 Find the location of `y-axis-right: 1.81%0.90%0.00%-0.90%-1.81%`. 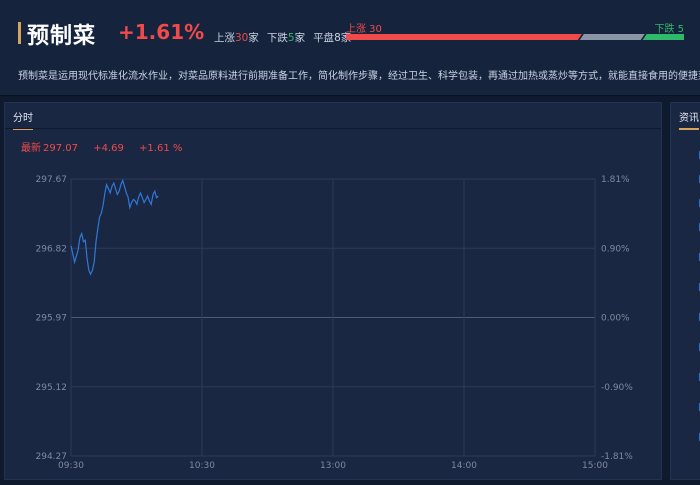

y-axis-right: 1.81%0.90%0.00%-0.90%-1.81% is located at coordinates (617, 318).